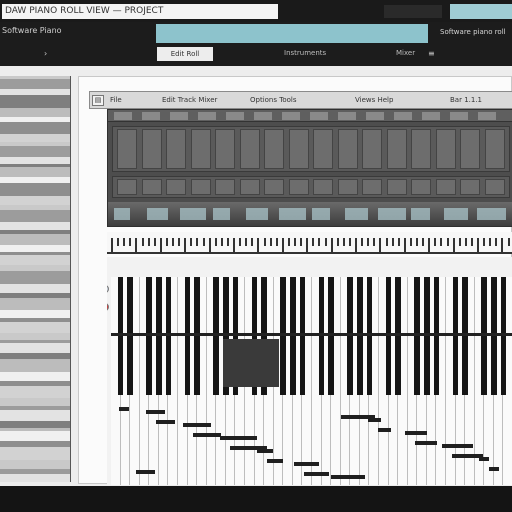 The width and height of the screenshot is (512, 512). Describe the element at coordinates (413, 11) in the screenshot. I see `top-toolbar-button` at that location.